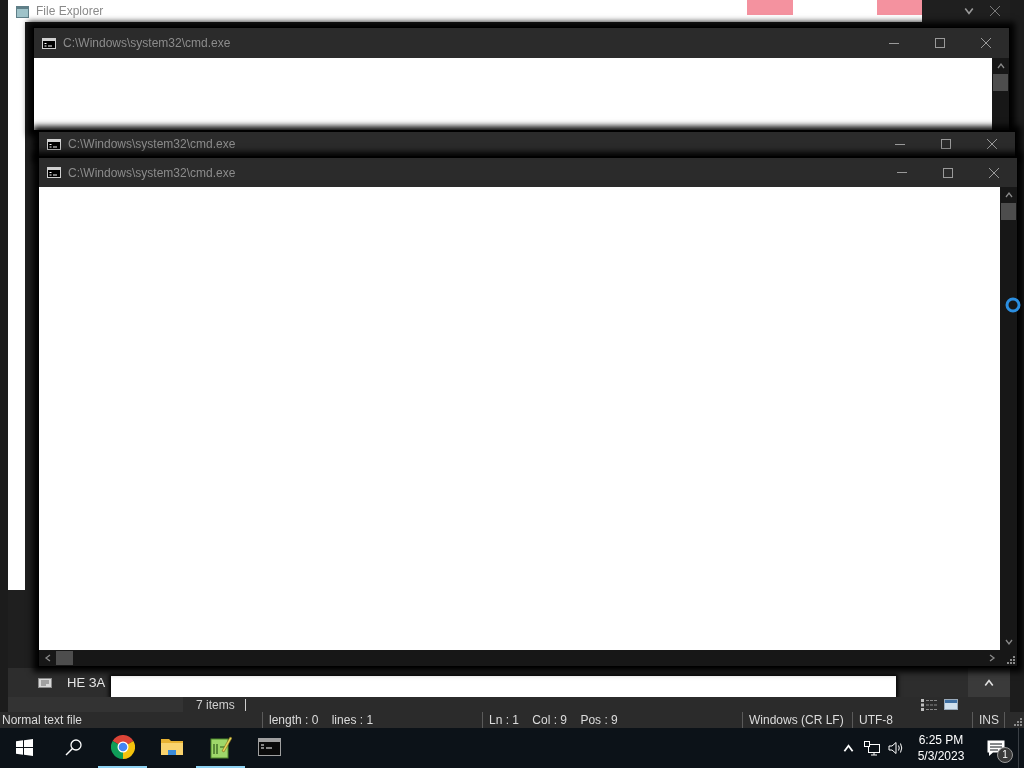  Describe the element at coordinates (171, 747) in the screenshot. I see `folder-icon` at that location.